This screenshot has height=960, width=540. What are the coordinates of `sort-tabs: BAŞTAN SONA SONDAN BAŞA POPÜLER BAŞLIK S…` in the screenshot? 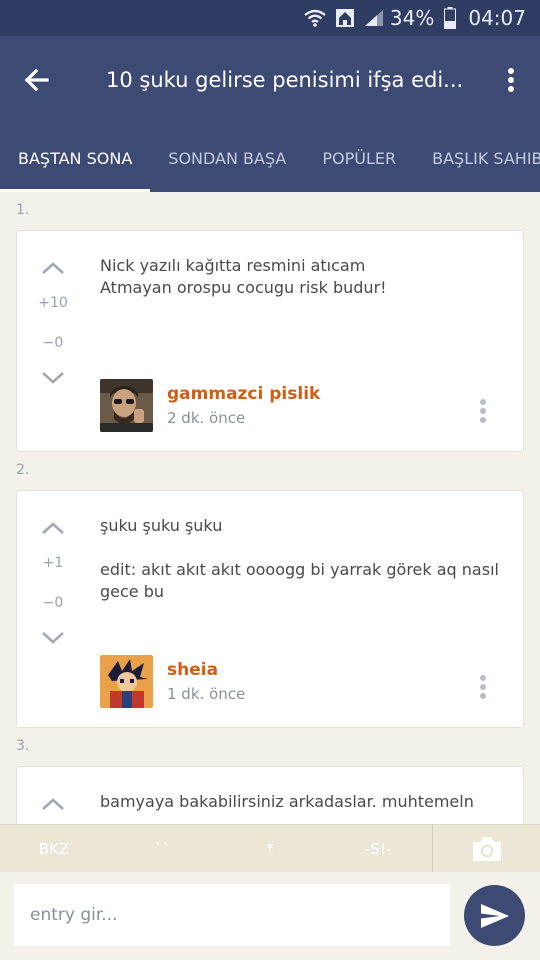 It's located at (270, 158).